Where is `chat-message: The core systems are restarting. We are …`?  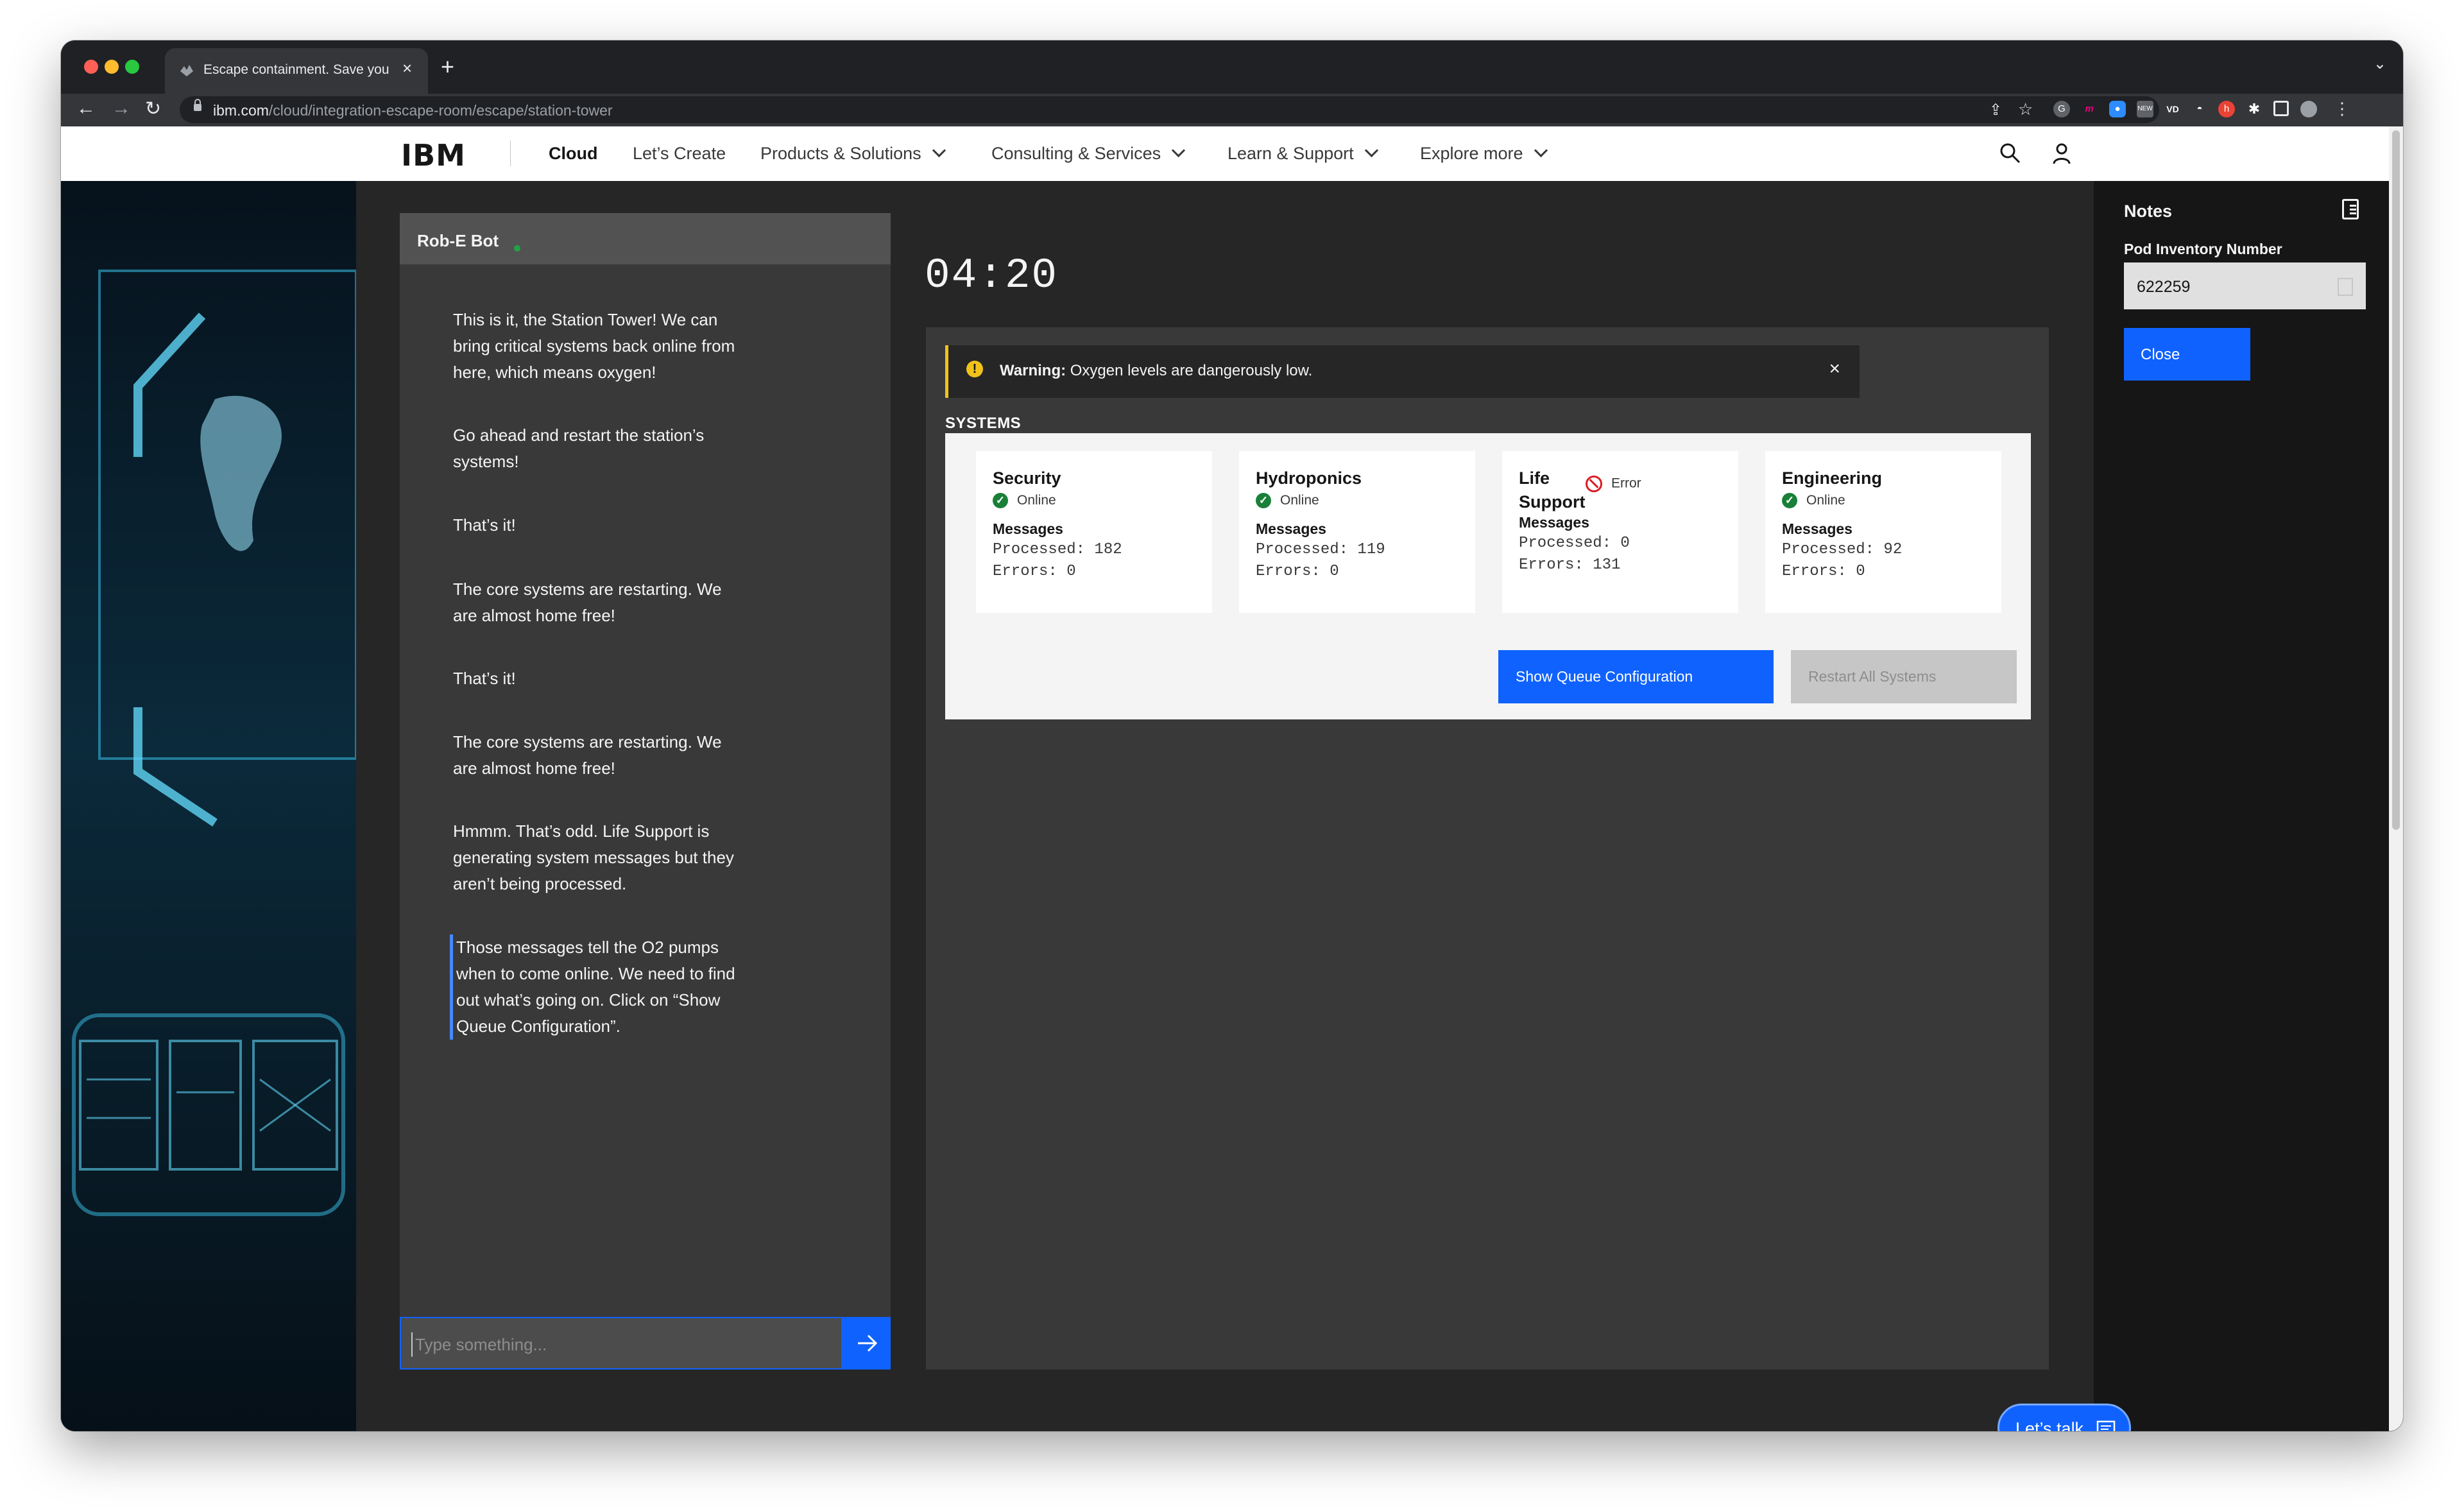
chat-message: The core systems are restarting. We are … is located at coordinates (588, 602).